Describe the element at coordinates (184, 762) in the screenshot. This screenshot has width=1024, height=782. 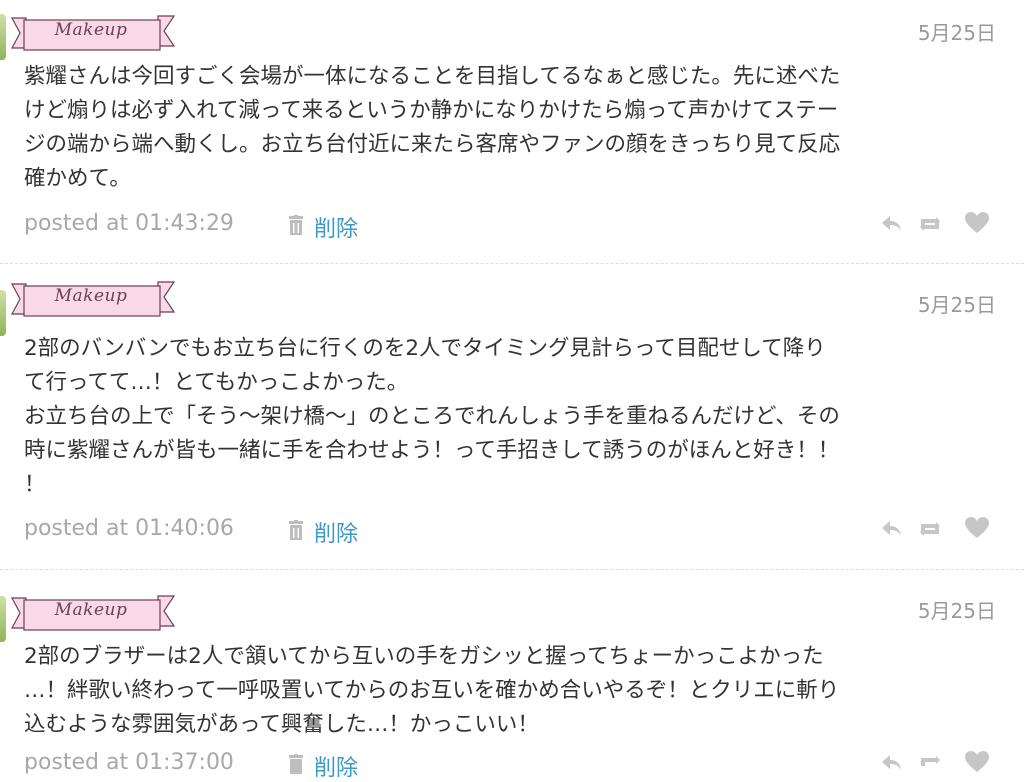
I see `posted-time: 01:37:00` at that location.